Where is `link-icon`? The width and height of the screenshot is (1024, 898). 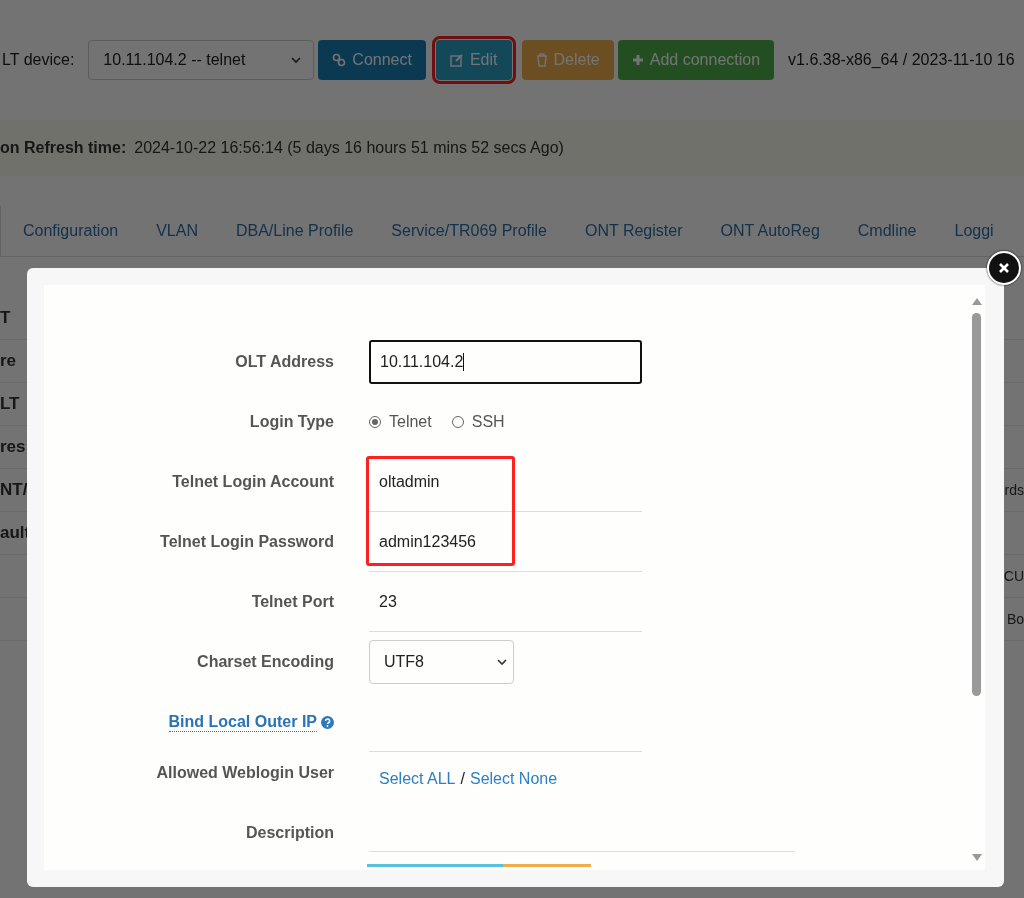 link-icon is located at coordinates (339, 60).